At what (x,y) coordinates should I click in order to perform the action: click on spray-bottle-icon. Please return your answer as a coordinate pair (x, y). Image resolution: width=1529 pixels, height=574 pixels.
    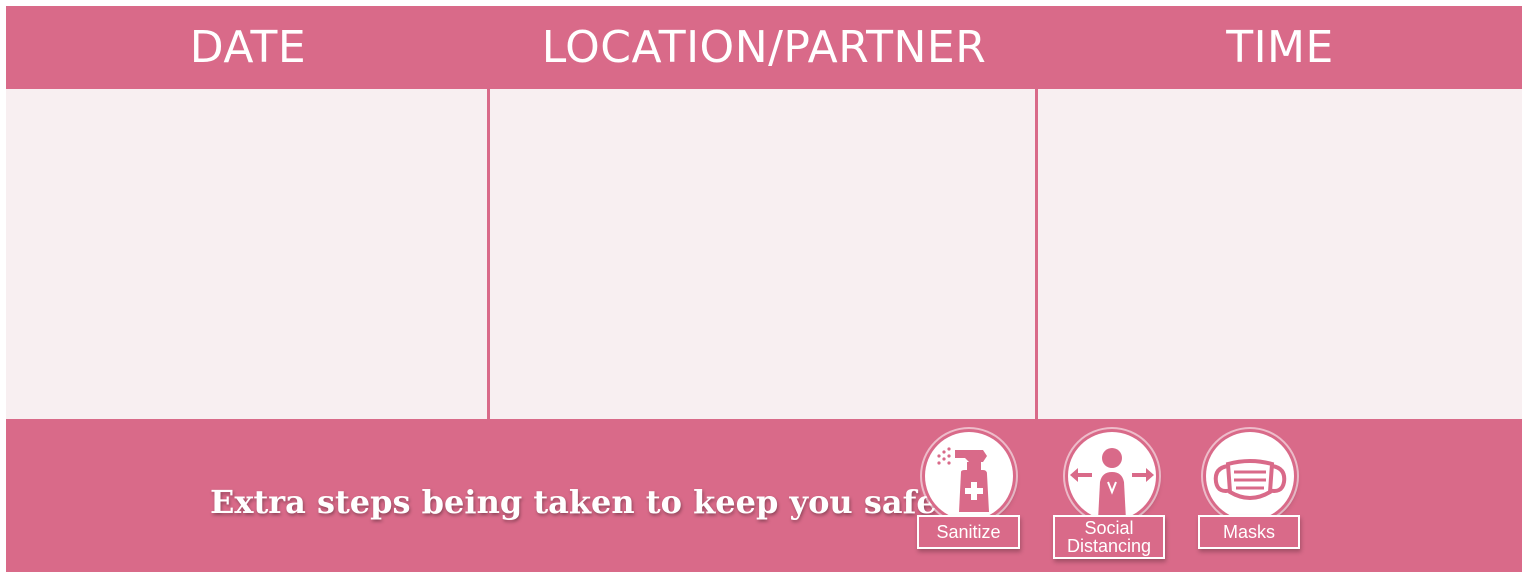
    Looking at the image, I should click on (969, 476).